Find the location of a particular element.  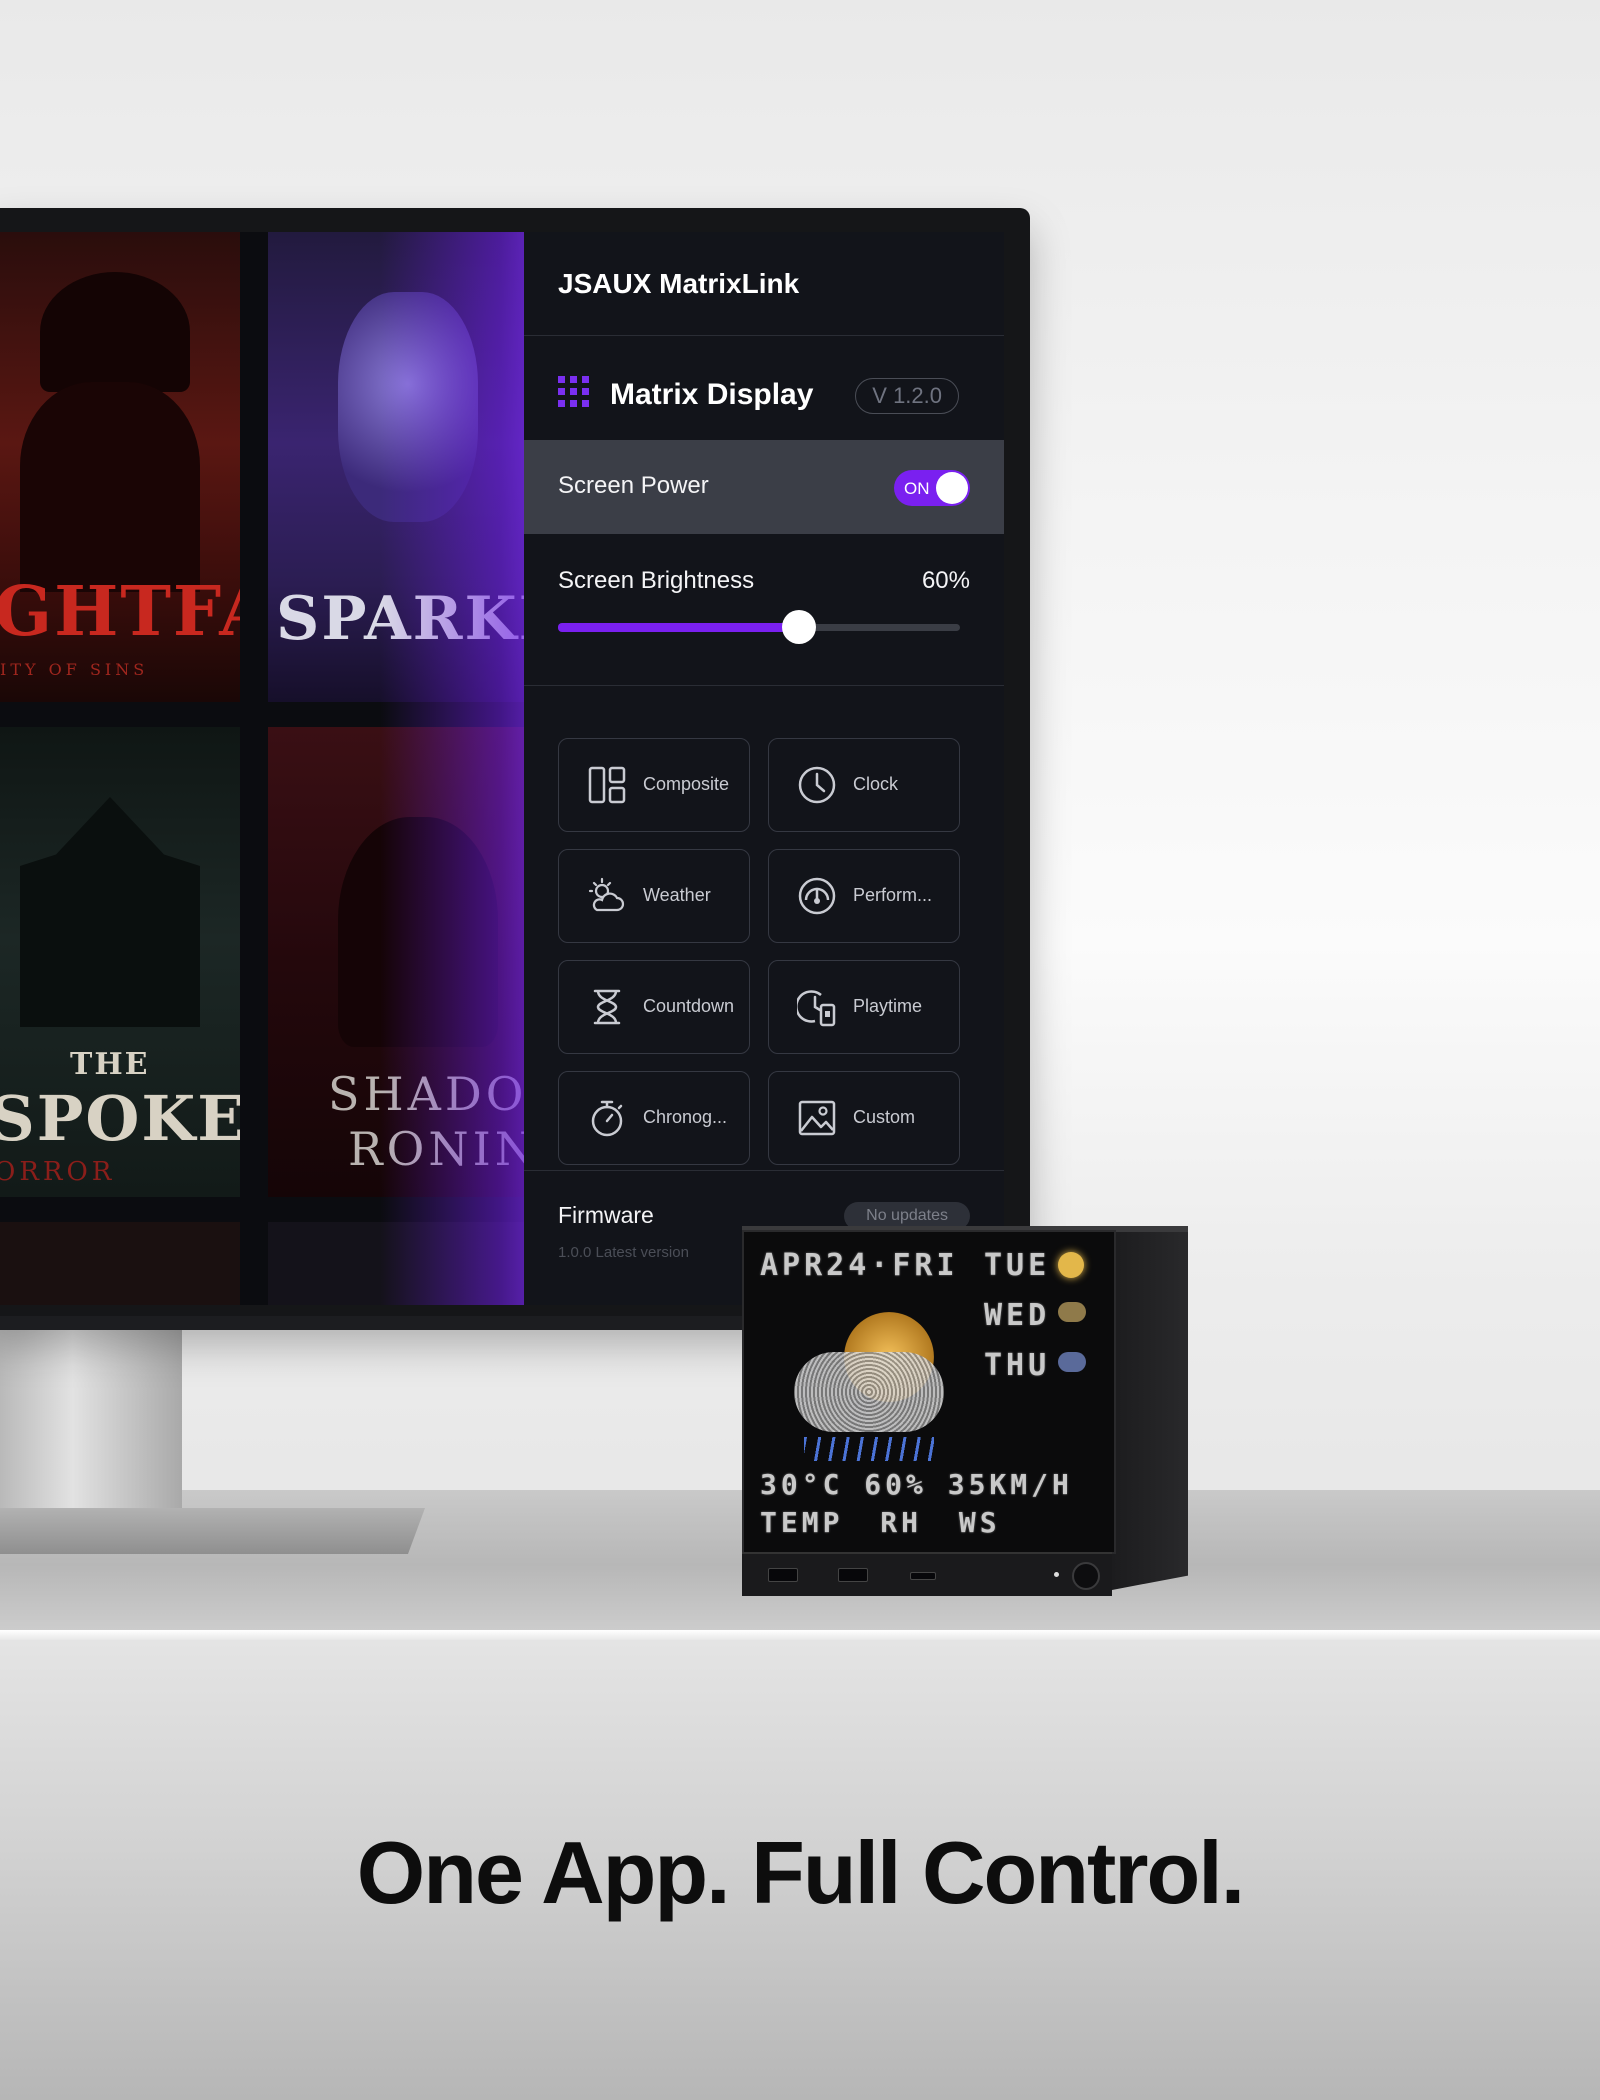

brightness-value: 60% is located at coordinates (945, 580).